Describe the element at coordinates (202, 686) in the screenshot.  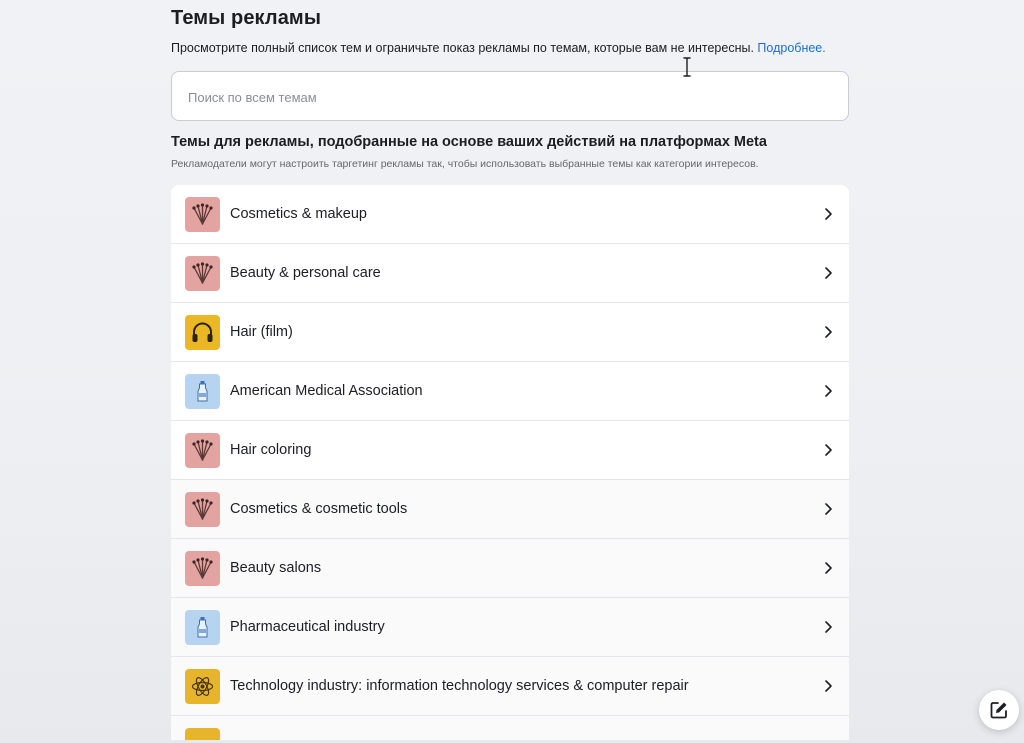
I see `atom-icon` at that location.